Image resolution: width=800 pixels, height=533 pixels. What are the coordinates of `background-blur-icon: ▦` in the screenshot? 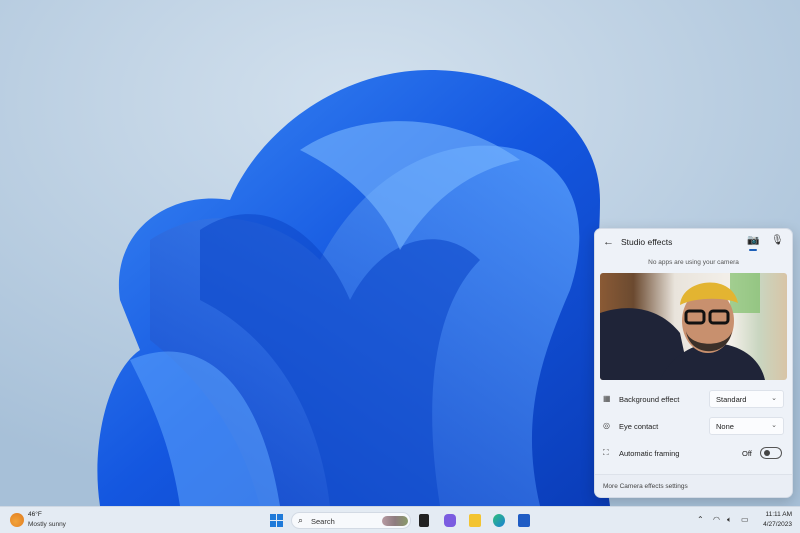 It's located at (607, 398).